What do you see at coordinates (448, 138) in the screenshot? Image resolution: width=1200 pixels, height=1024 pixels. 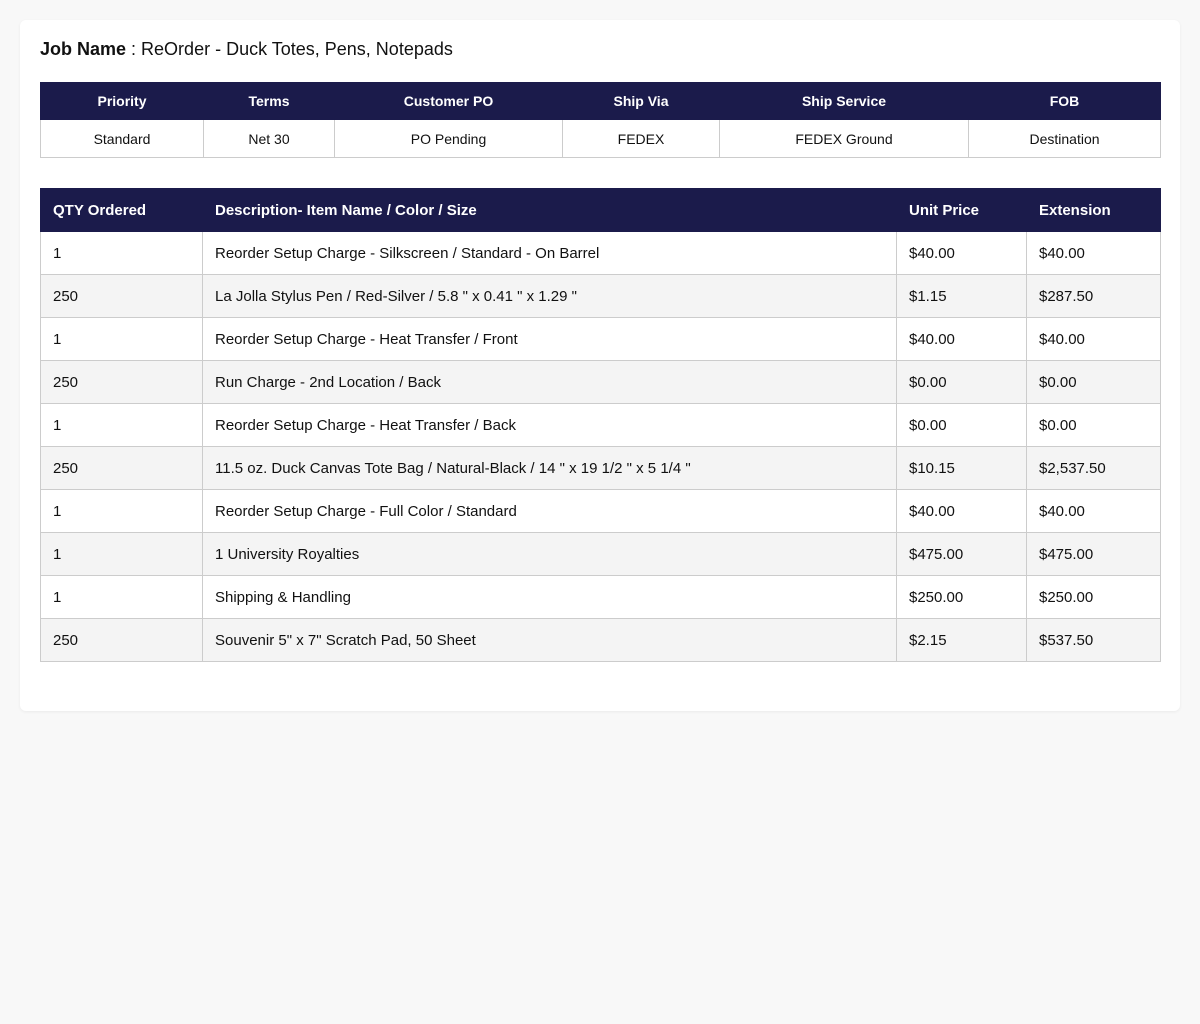 I see `meta-value-customer-po: PO Pending` at bounding box center [448, 138].